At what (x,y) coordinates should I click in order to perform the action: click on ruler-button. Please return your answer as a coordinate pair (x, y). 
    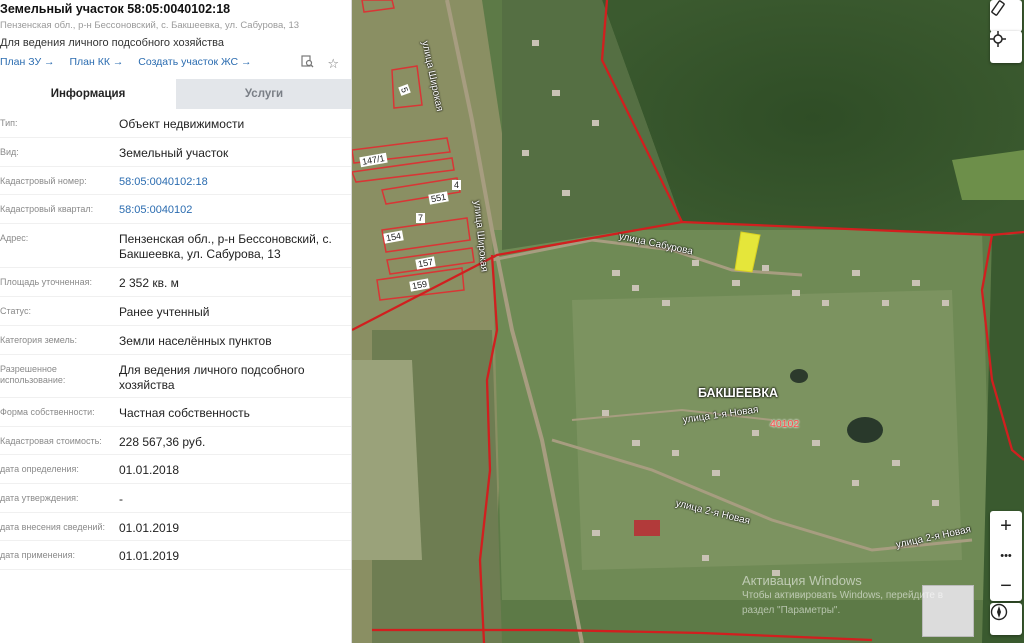
    Looking at the image, I should click on (1006, 16).